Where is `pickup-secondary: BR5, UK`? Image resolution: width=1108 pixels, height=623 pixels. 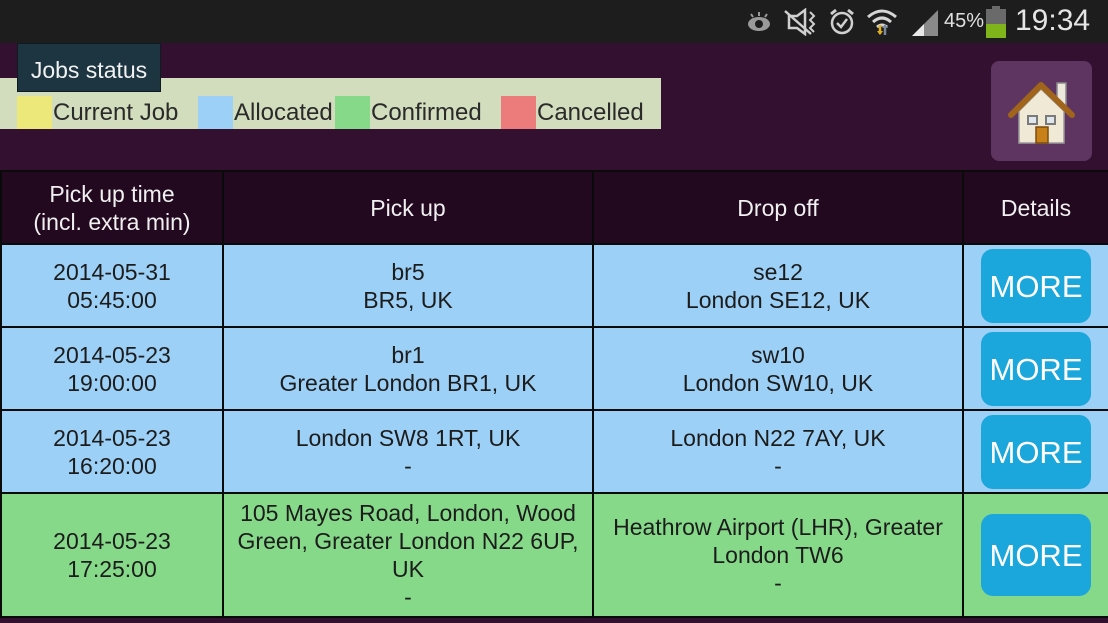
pickup-secondary: BR5, UK is located at coordinates (408, 299).